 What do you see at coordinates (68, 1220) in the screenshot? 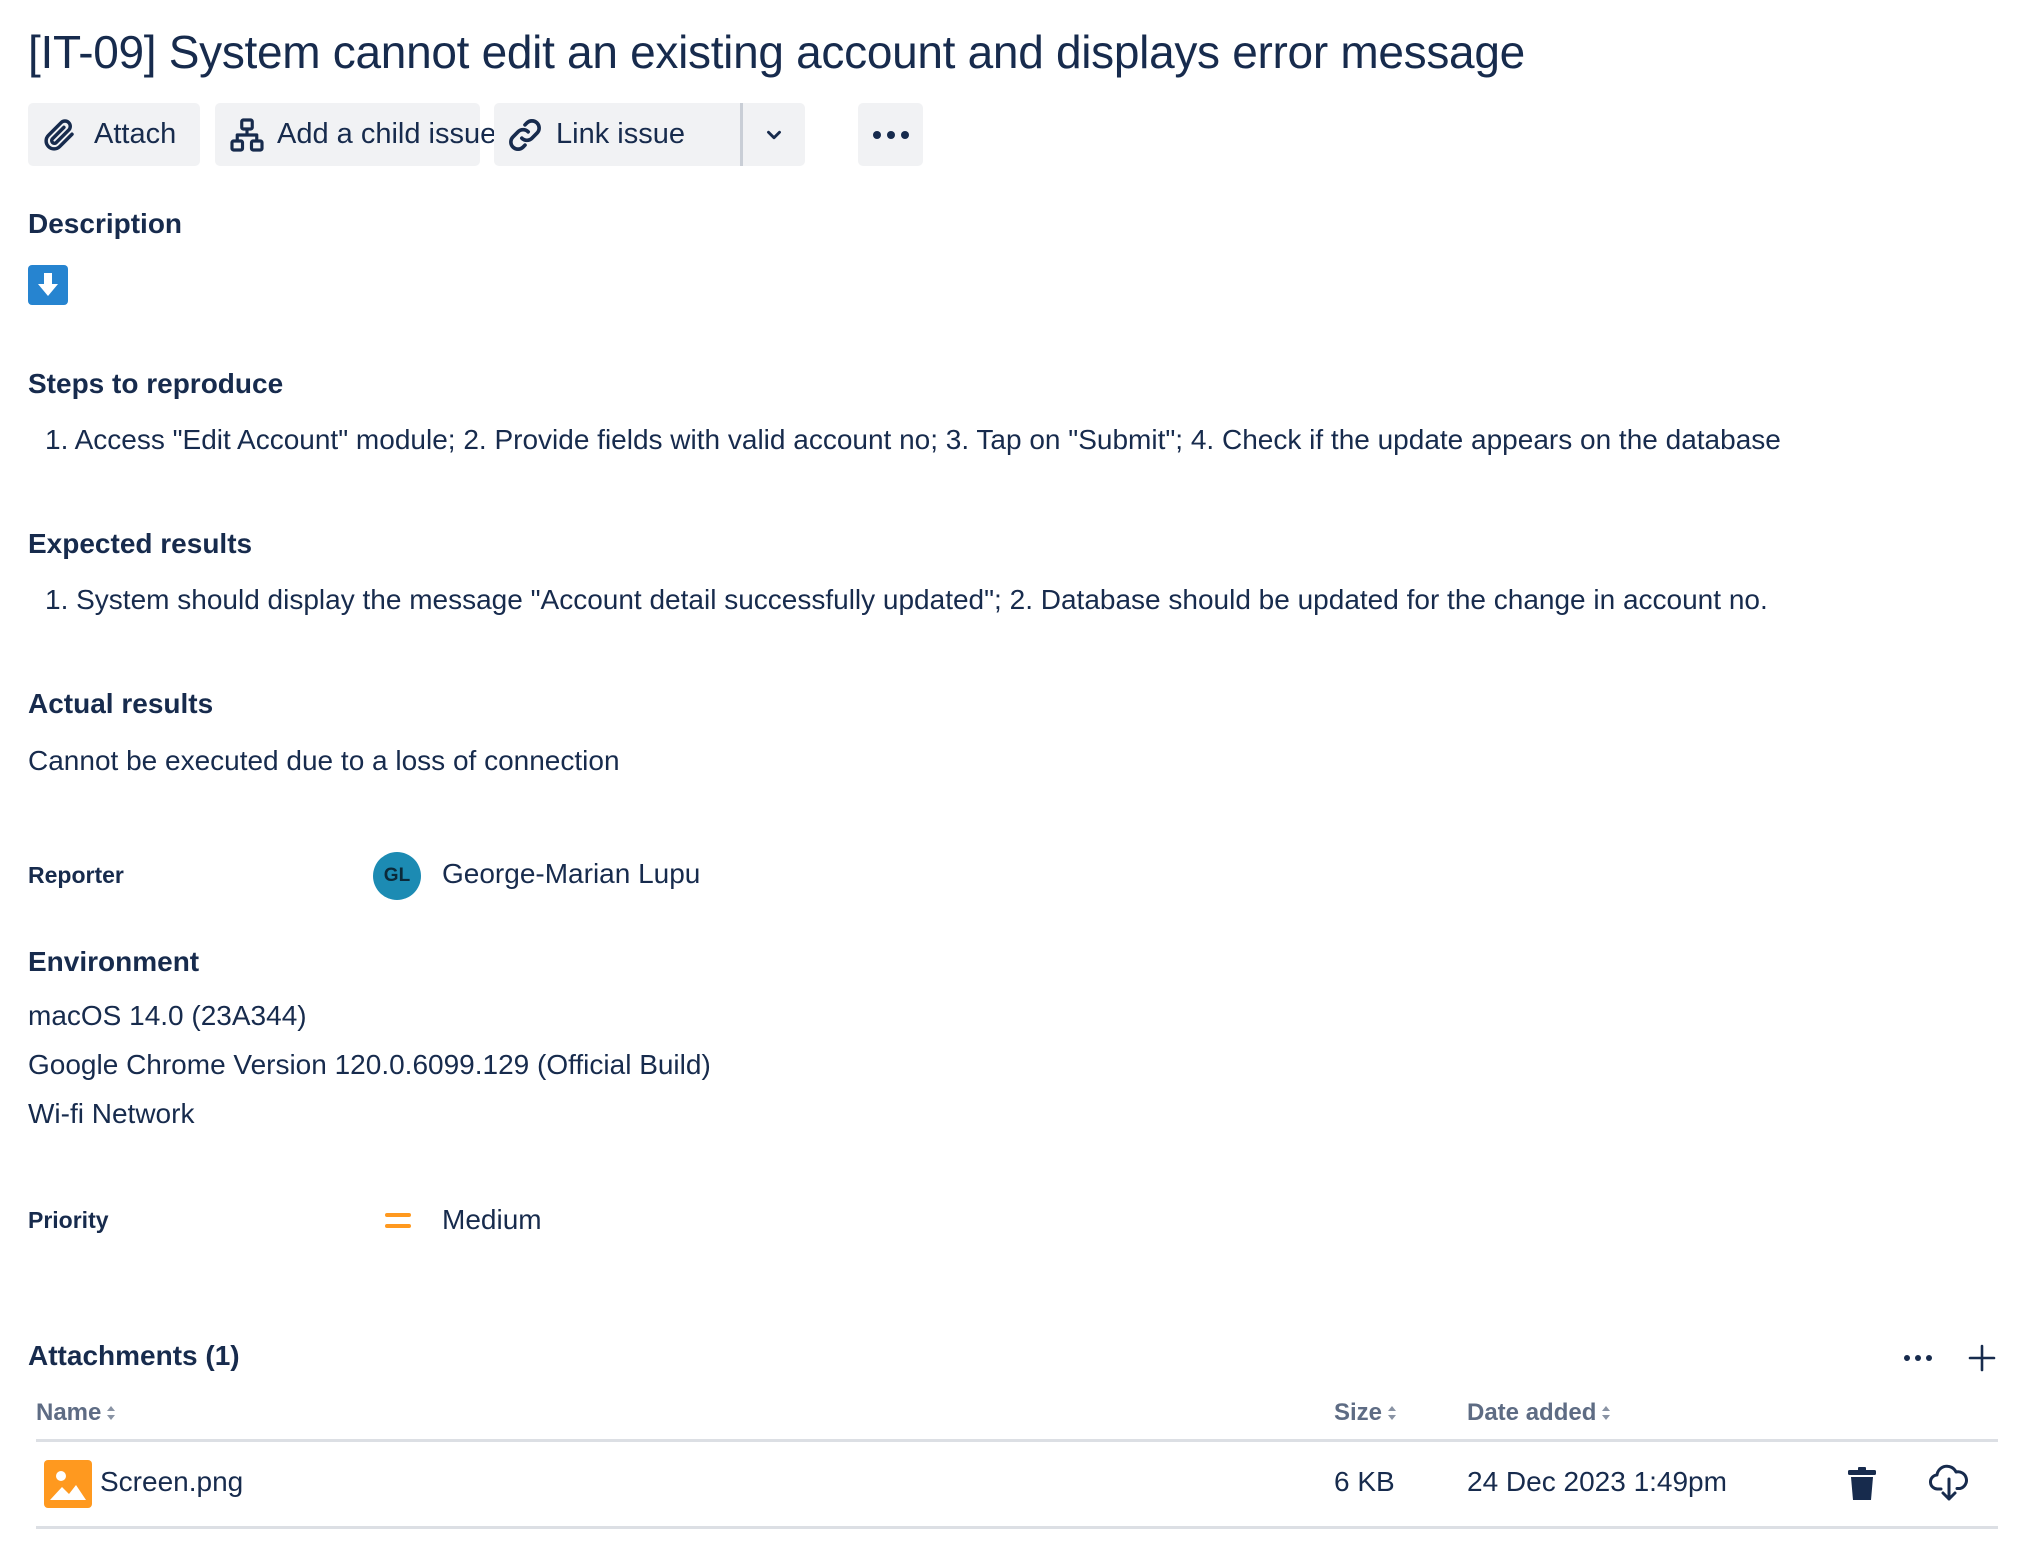
I see `priority-label: Priority` at bounding box center [68, 1220].